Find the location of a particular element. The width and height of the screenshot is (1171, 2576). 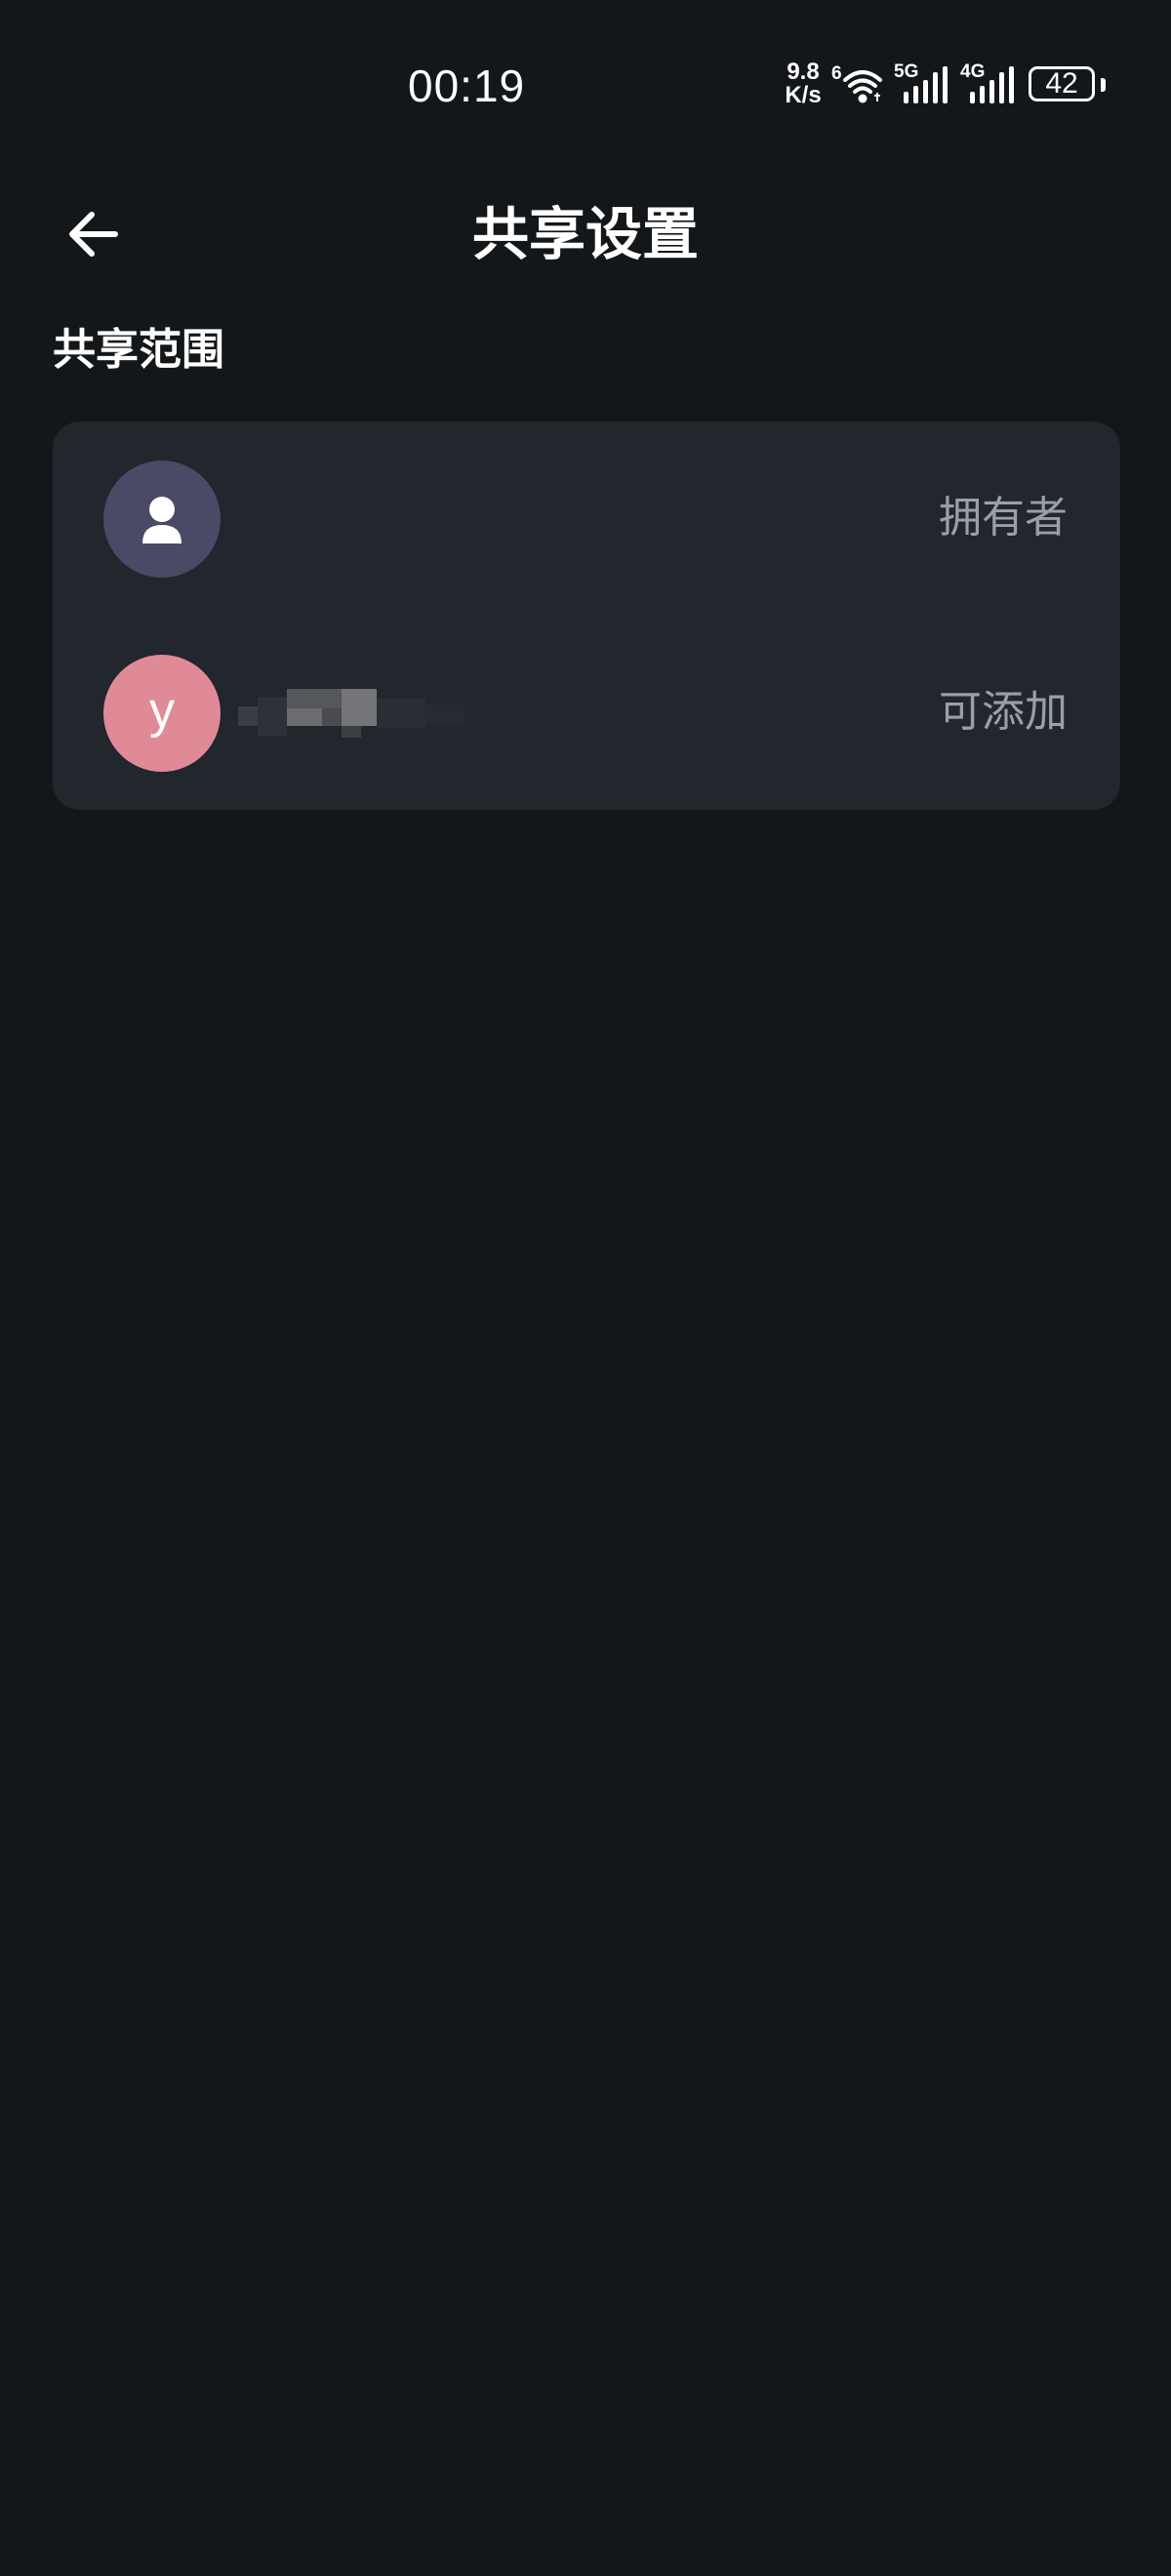

status-time: 00:19 is located at coordinates (467, 85).